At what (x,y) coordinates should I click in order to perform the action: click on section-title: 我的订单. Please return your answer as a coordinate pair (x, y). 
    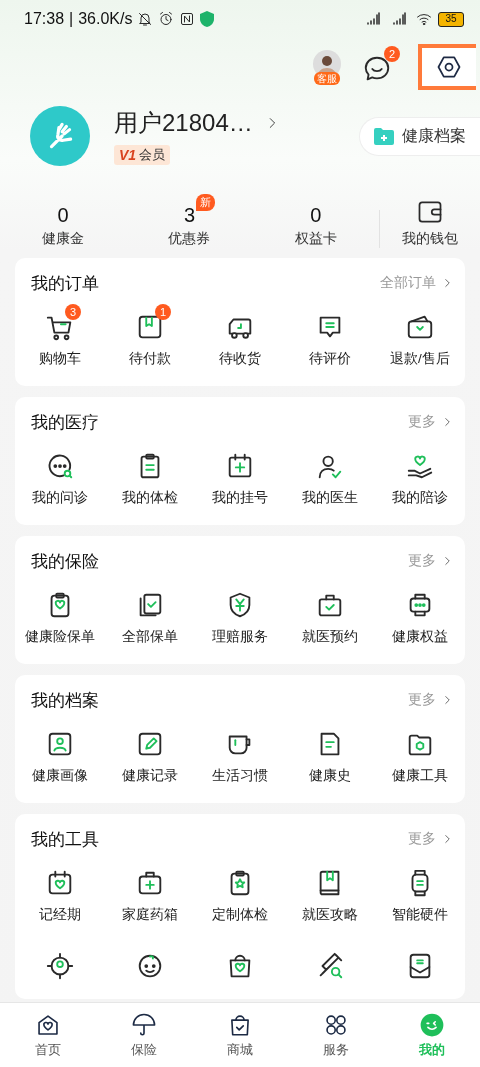
    Looking at the image, I should click on (65, 283).